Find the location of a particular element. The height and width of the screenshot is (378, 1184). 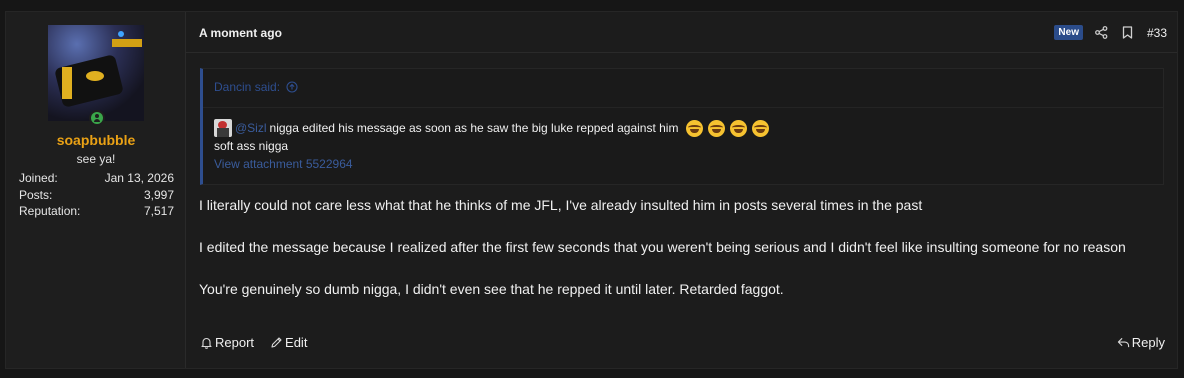

post-footer: Report Edit Reply is located at coordinates (682, 344).